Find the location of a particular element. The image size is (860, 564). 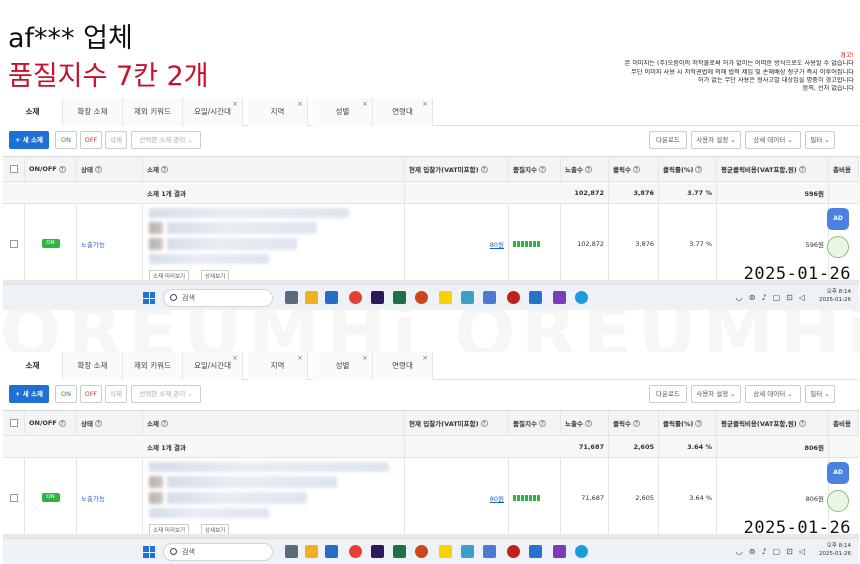

col-bid: 현재 입찰가(VAT미포함)? is located at coordinates (457, 169).